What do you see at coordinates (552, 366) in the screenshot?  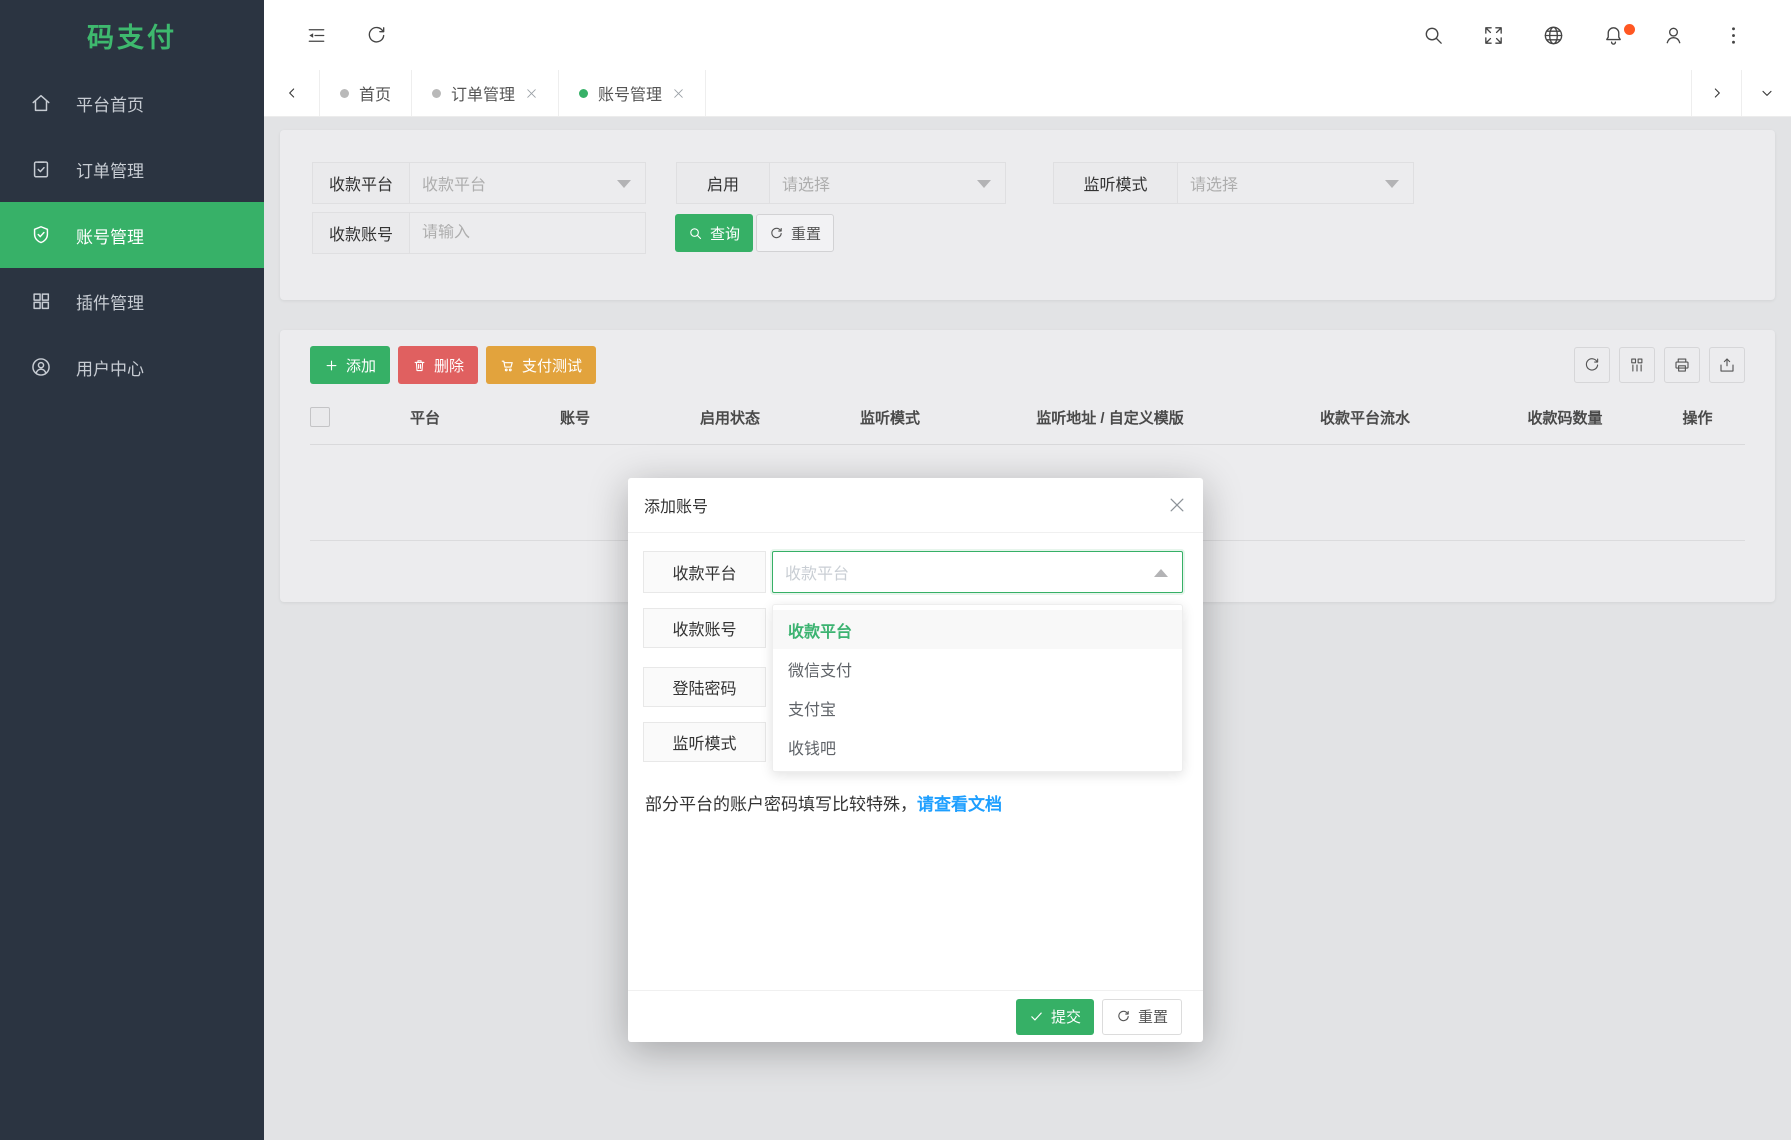 I see `pay-test-button-label: 支付测试` at bounding box center [552, 366].